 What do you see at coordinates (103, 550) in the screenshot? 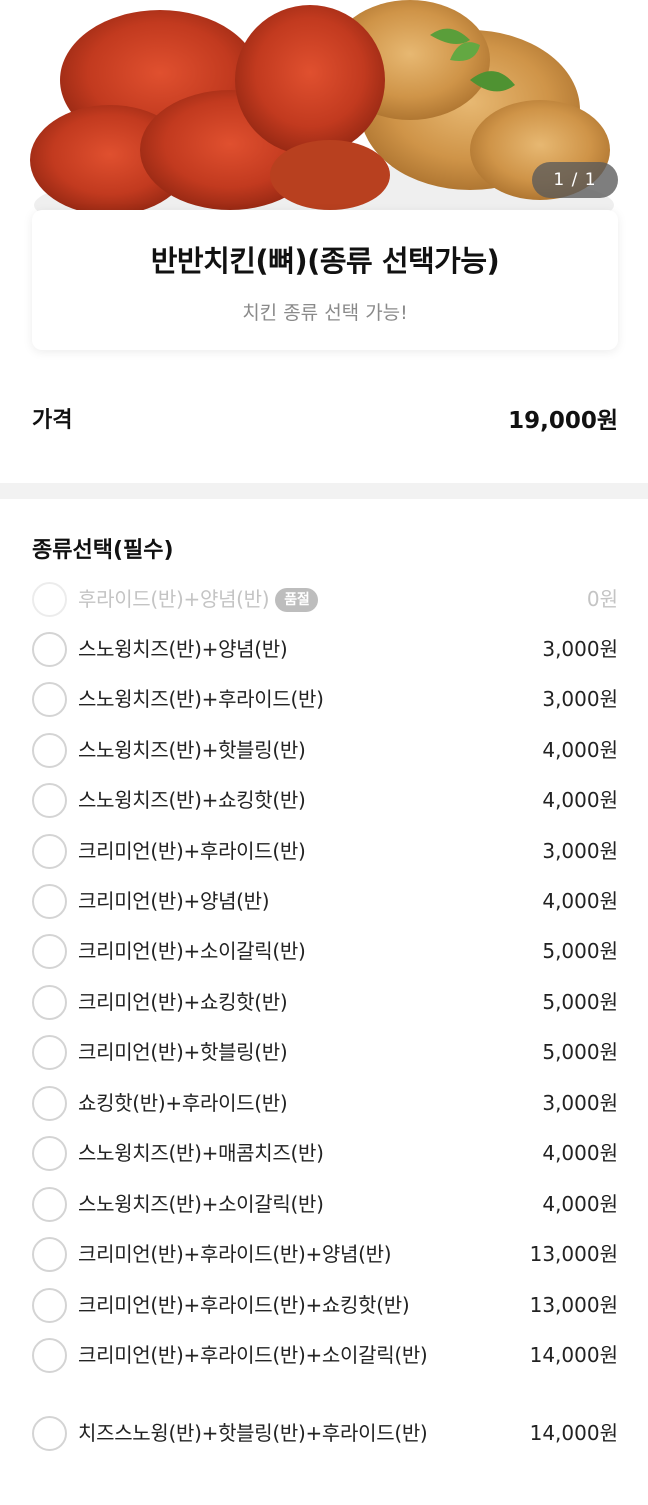
I see `option-section-title: 종류선택(필수)` at bounding box center [103, 550].